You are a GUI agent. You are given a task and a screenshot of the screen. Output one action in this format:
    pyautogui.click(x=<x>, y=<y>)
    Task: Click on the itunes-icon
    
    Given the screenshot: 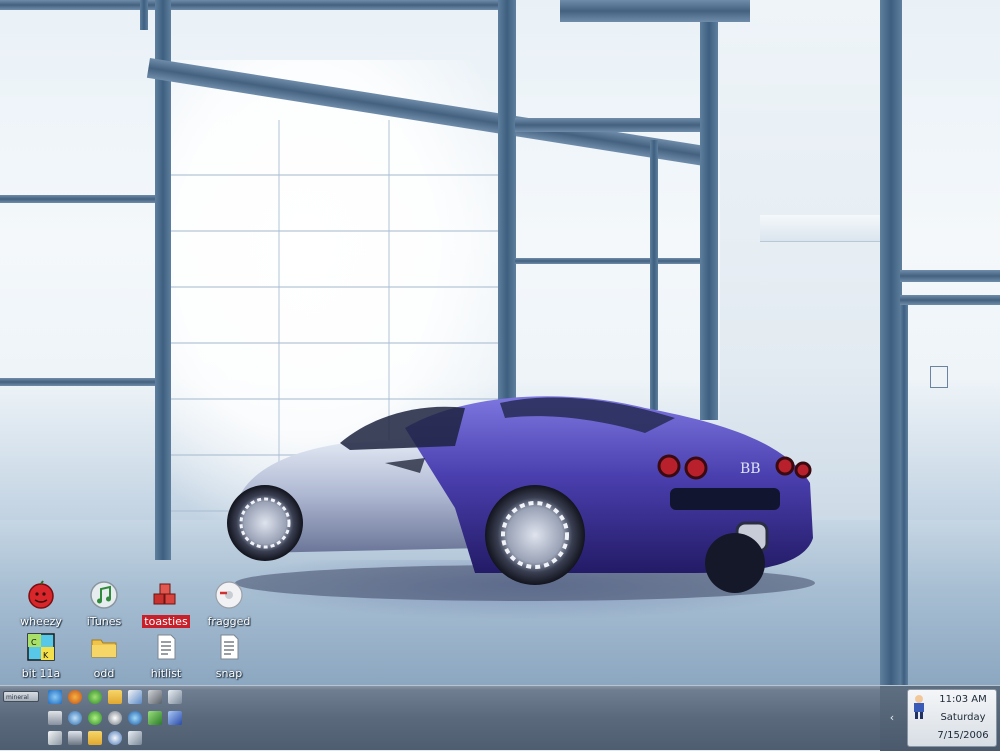 What is the action you would take?
    pyautogui.click(x=104, y=595)
    